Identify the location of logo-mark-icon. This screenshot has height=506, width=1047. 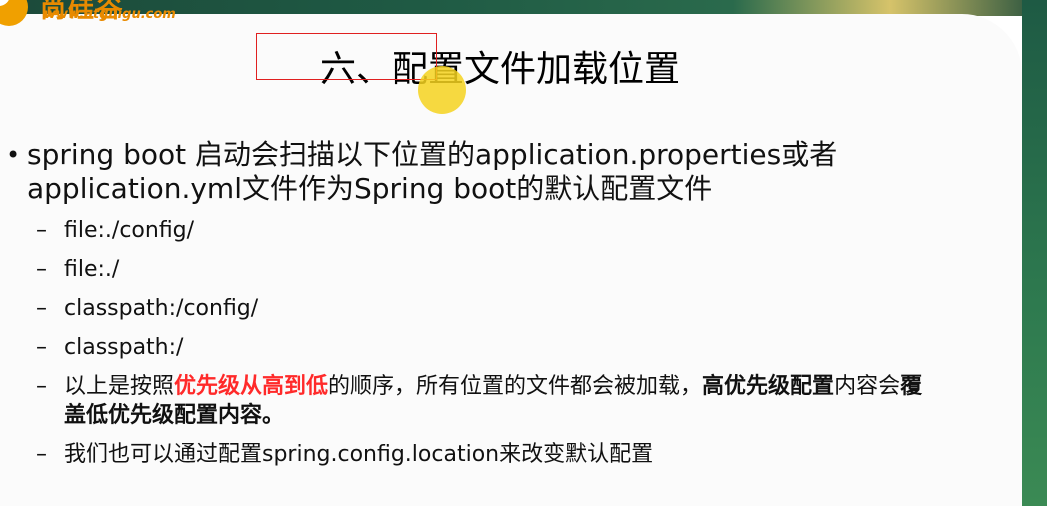
(14, 13).